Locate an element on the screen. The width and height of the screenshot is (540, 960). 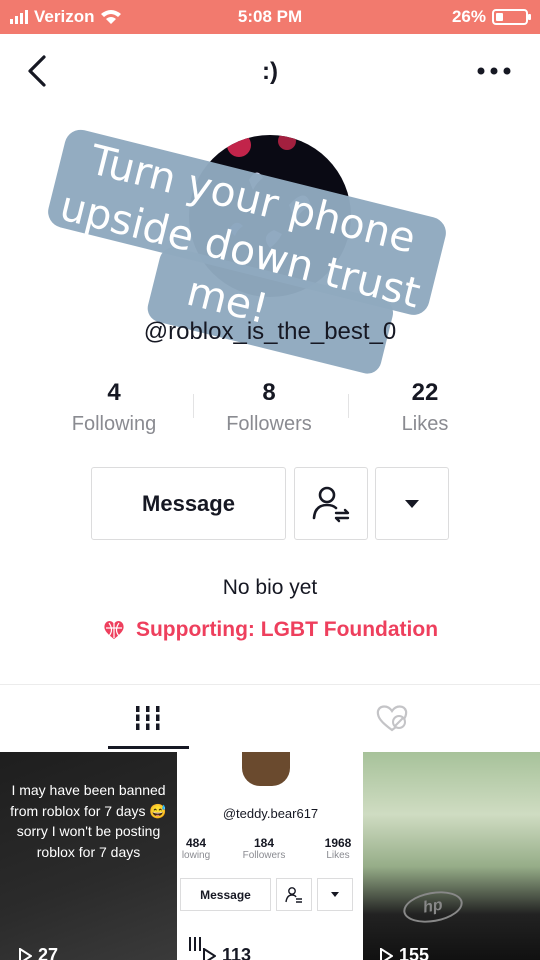
top-nav: :) is located at coordinates (270, 71).